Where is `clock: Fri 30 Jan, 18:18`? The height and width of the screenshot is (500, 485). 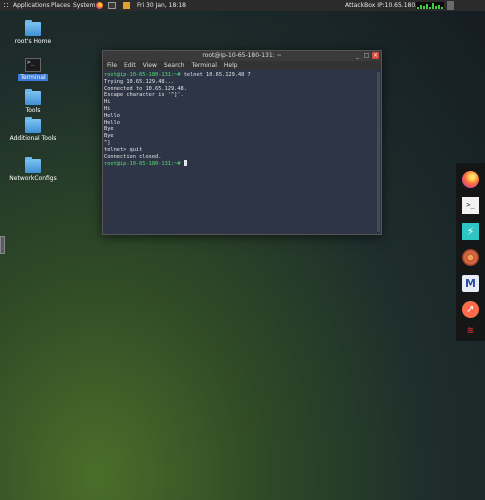 clock: Fri 30 Jan, 18:18 is located at coordinates (161, 5).